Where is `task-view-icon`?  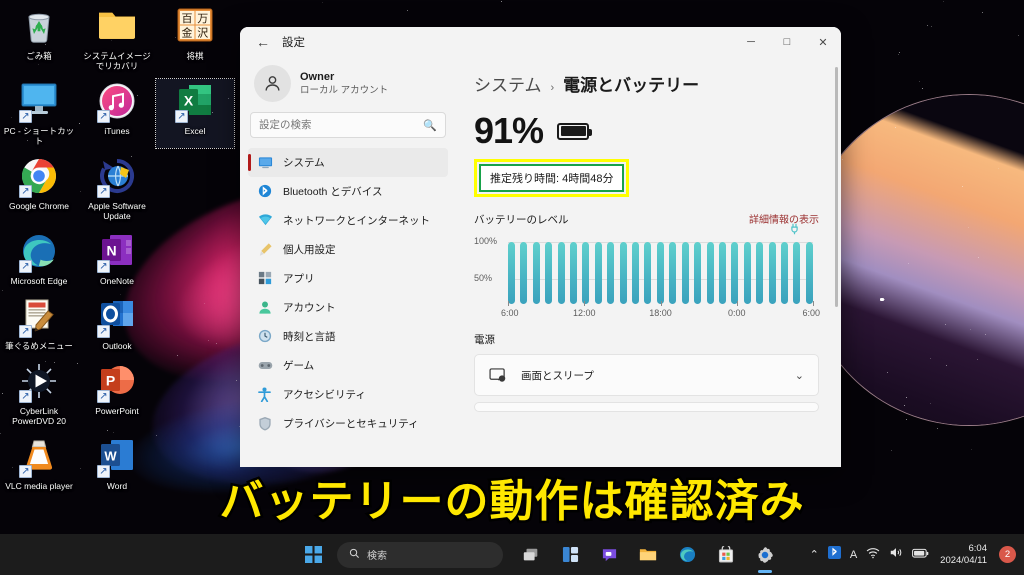 task-view-icon is located at coordinates (531, 555).